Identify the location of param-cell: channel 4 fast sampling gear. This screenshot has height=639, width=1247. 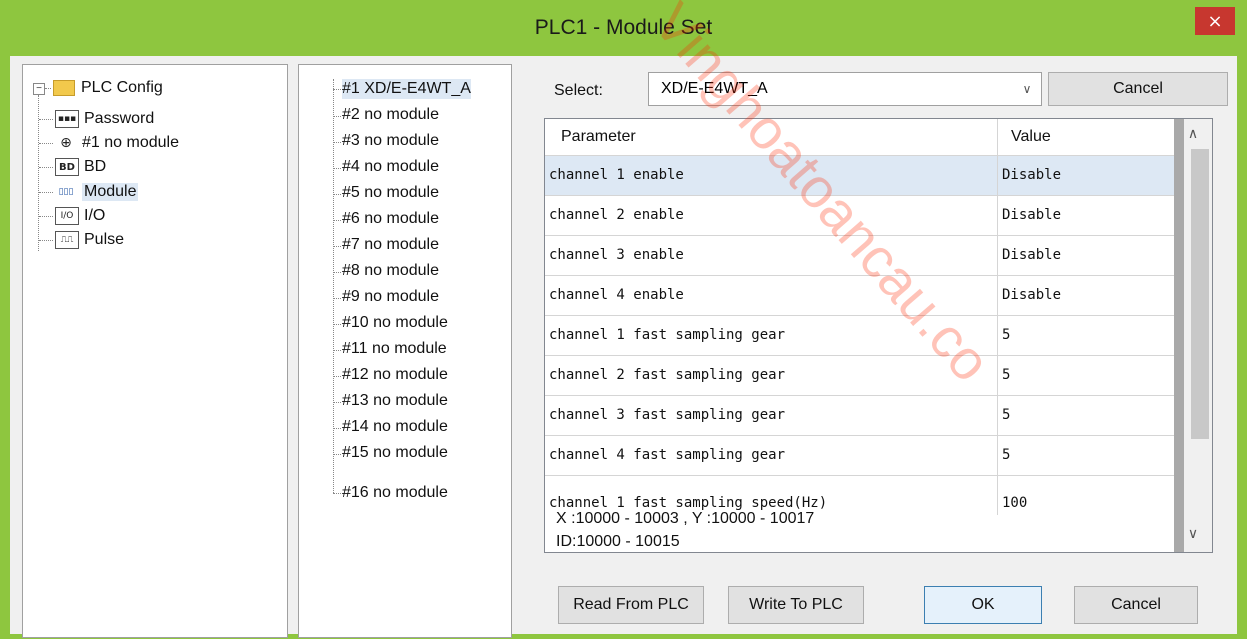
(667, 455).